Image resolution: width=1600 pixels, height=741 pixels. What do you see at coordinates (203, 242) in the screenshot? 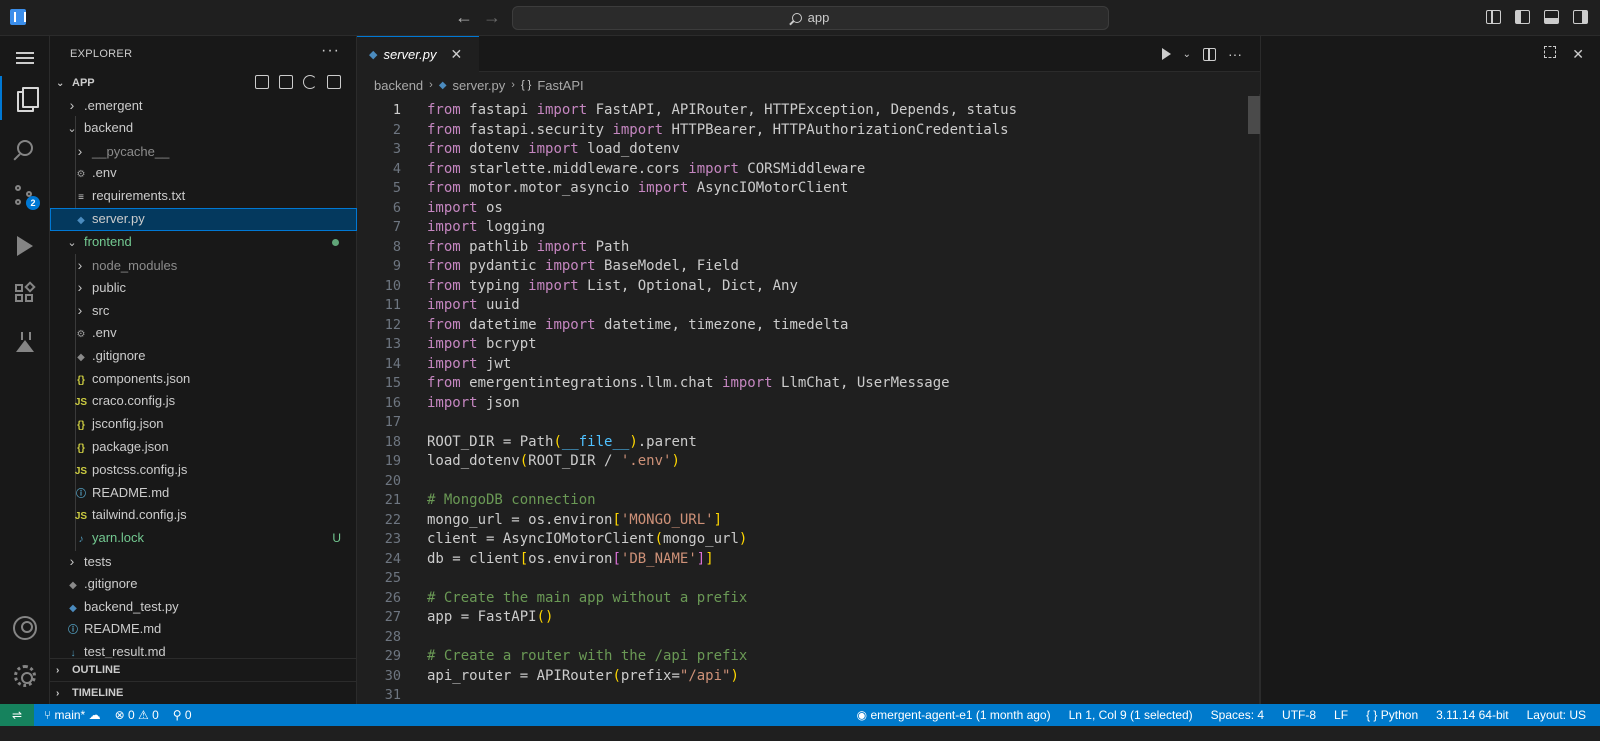
I see `tree-item: ⌄ frontend` at bounding box center [203, 242].